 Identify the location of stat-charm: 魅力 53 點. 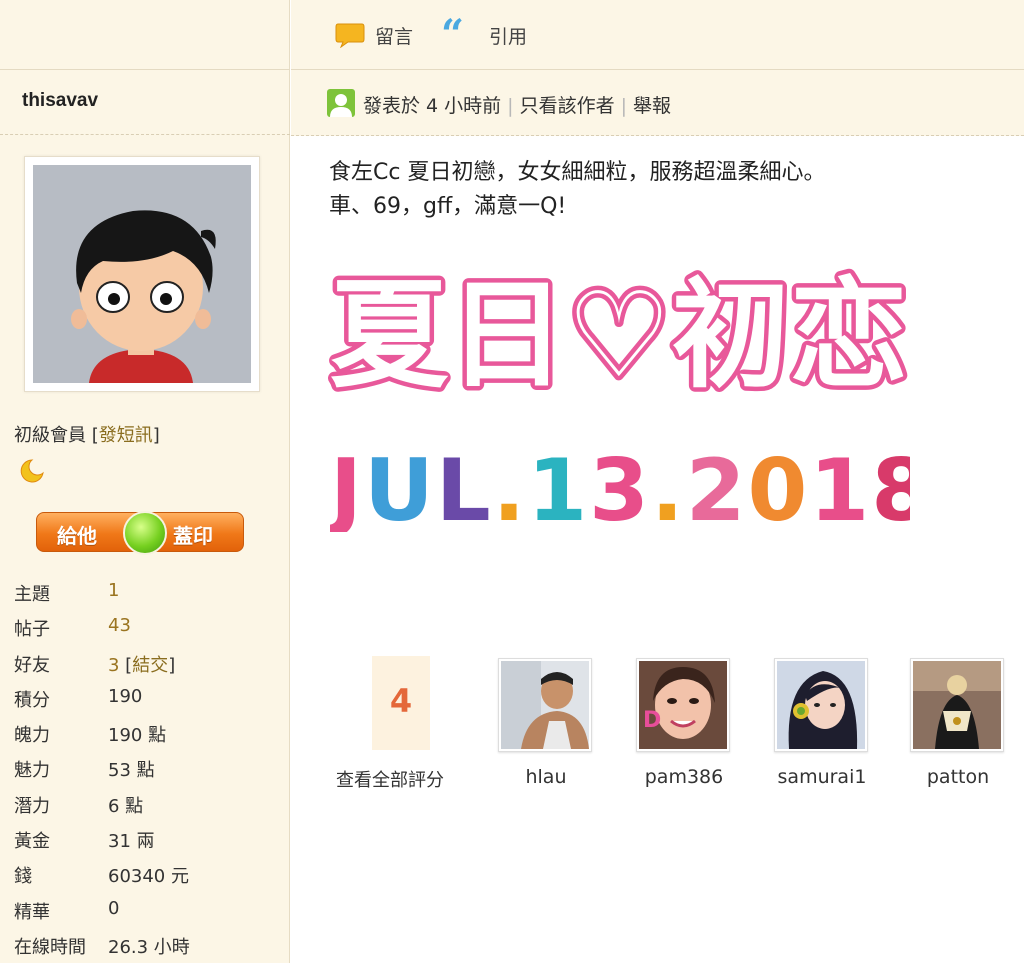
(149, 771).